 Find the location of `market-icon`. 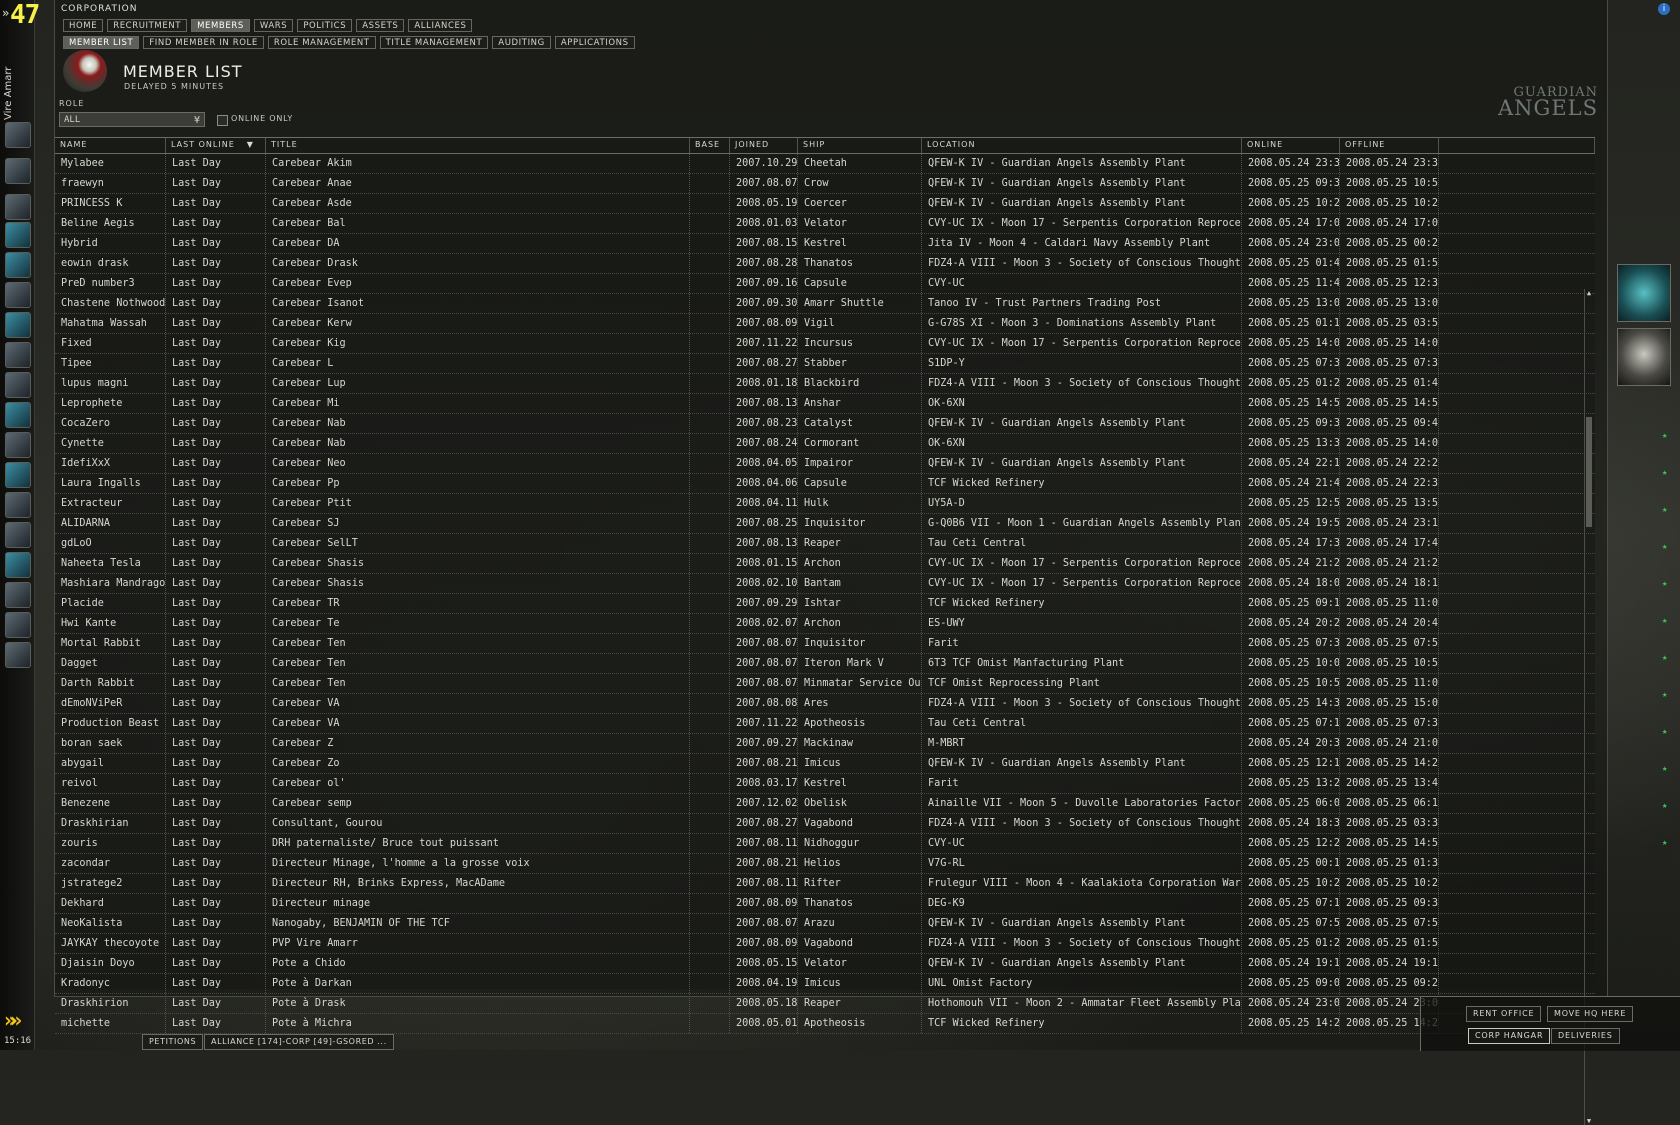

market-icon is located at coordinates (18, 475).